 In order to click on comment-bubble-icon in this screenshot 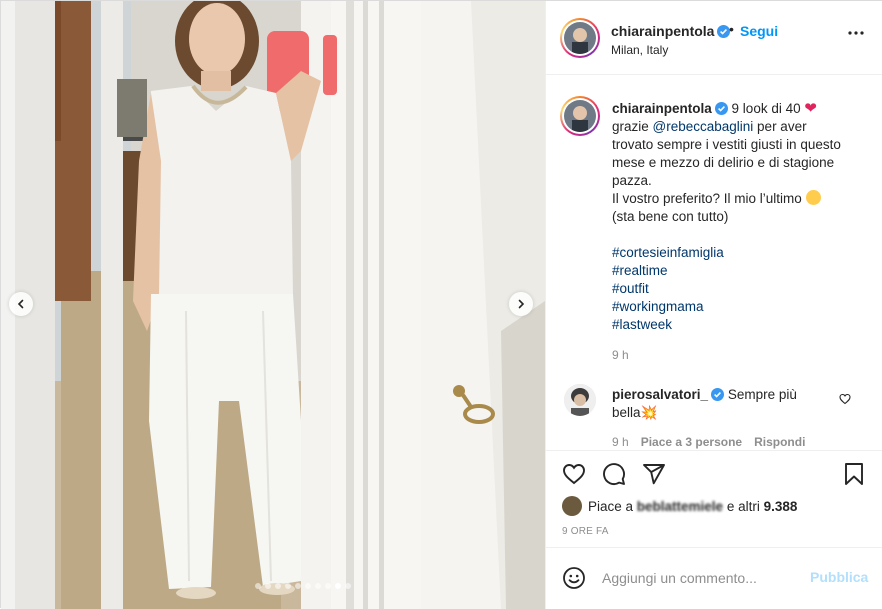, I will do `click(614, 474)`.